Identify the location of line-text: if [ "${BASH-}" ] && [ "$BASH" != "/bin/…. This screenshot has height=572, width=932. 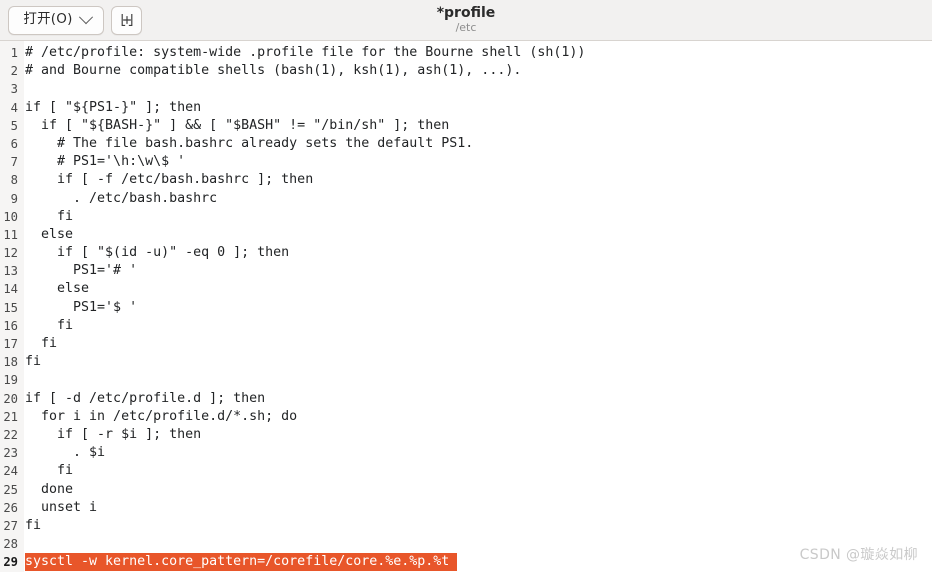
(235, 126).